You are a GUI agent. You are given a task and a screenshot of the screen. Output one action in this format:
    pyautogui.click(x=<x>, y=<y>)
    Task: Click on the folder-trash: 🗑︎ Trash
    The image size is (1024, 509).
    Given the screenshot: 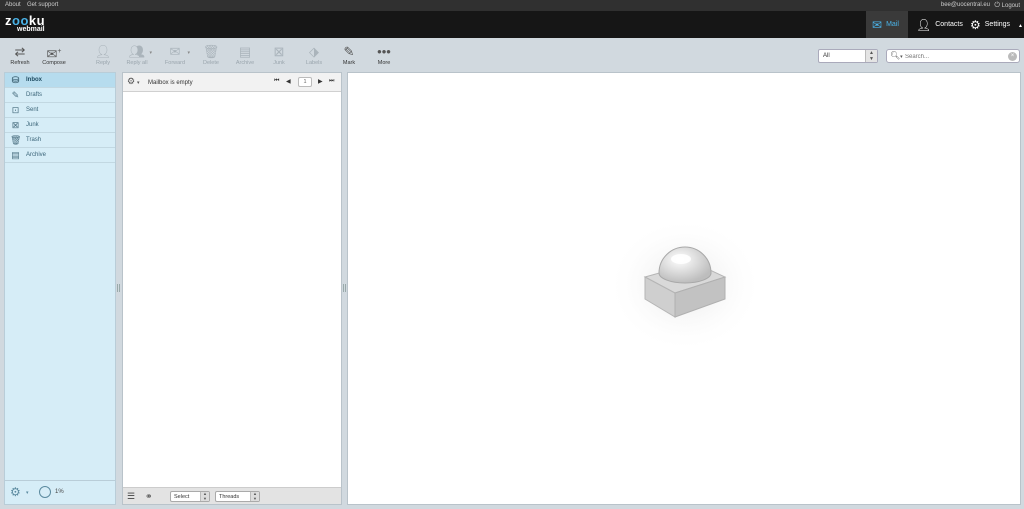 What is the action you would take?
    pyautogui.click(x=60, y=140)
    